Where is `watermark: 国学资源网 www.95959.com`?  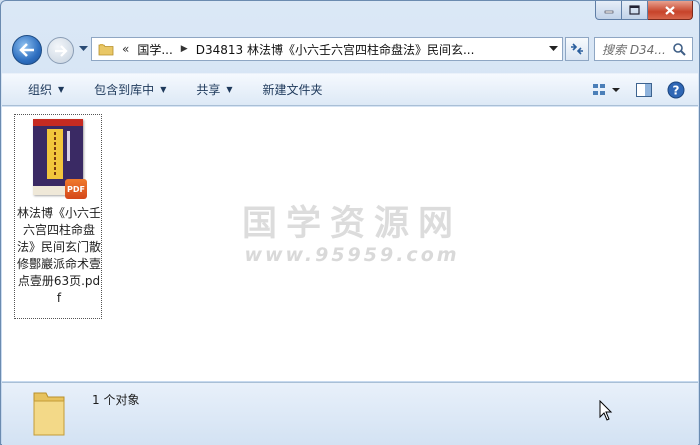
watermark: 国学资源网 www.95959.com is located at coordinates (352, 230).